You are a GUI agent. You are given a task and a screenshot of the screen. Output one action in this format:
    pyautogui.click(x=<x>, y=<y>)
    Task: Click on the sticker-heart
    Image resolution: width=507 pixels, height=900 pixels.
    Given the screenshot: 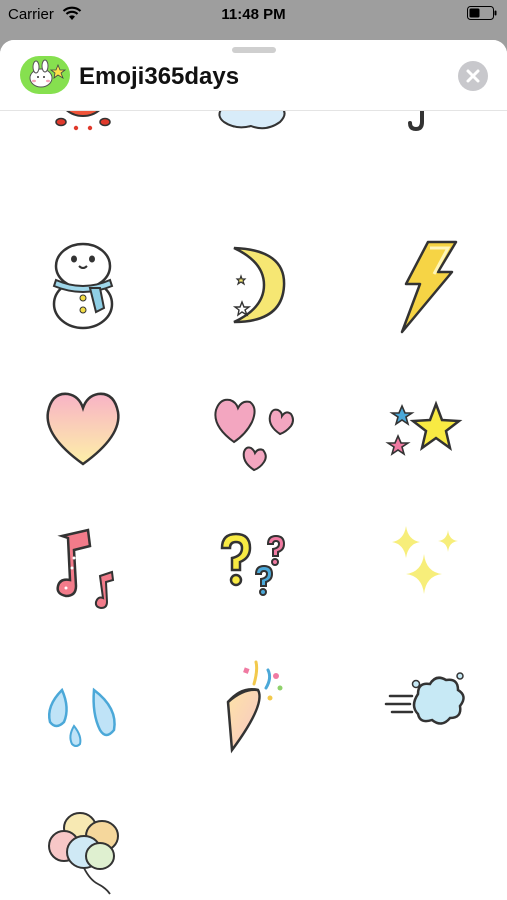 What is the action you would take?
    pyautogui.click(x=83, y=423)
    